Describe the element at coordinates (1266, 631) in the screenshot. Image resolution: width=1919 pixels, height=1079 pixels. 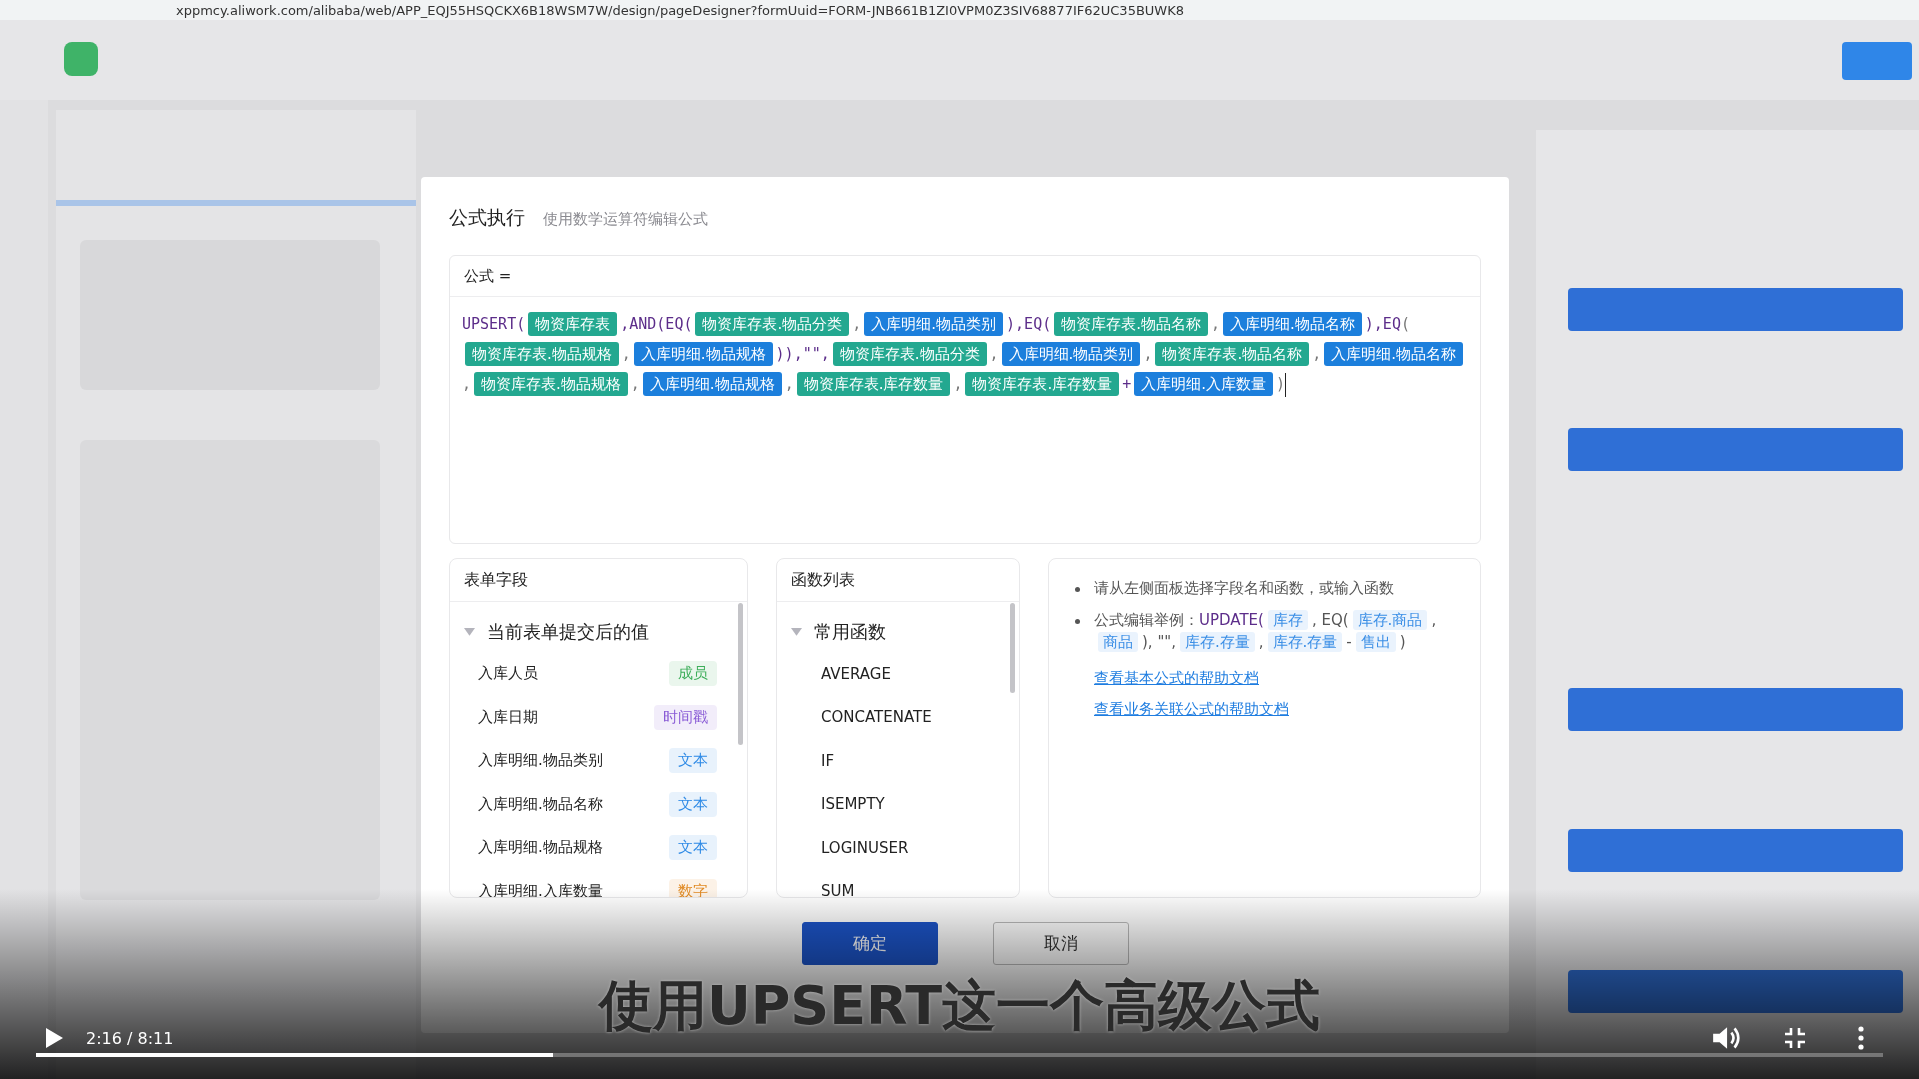
I see `help-text: 公式编辑举例：UPDATE( 库存 , EQ( 库存.商品 , 商品 ), "", 库存.存量 , 库存.存量 - 售出 )` at that location.